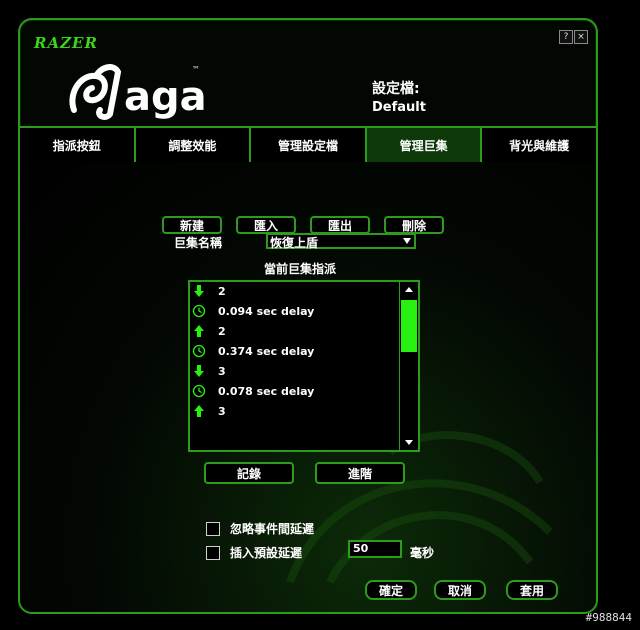  What do you see at coordinates (213, 529) in the screenshot?
I see `ignore-delay-checkbox` at bounding box center [213, 529].